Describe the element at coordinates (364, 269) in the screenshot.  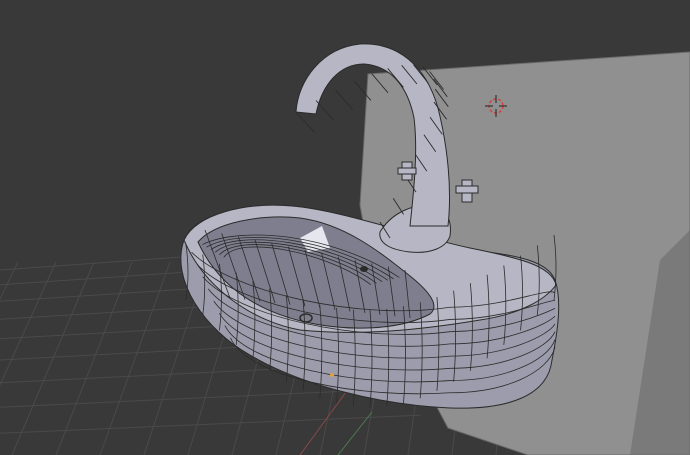
I see `overflow-hole` at that location.